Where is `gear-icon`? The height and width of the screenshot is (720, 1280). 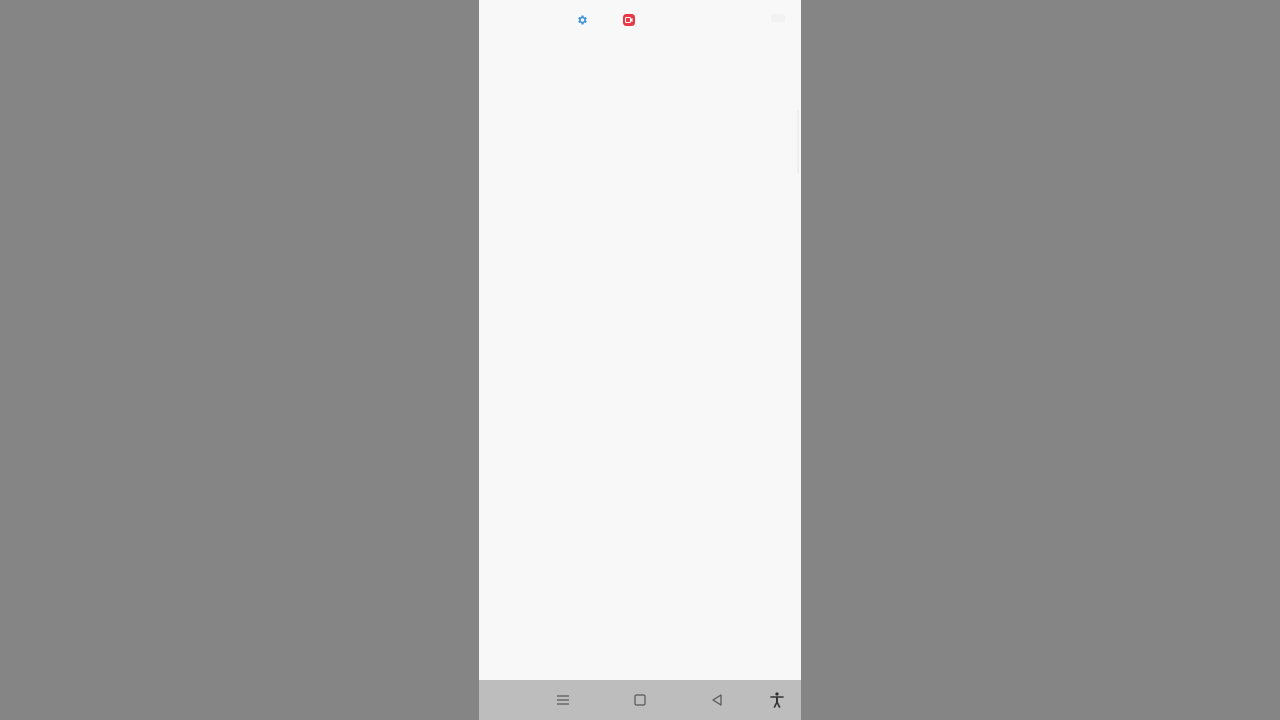 gear-icon is located at coordinates (582, 20).